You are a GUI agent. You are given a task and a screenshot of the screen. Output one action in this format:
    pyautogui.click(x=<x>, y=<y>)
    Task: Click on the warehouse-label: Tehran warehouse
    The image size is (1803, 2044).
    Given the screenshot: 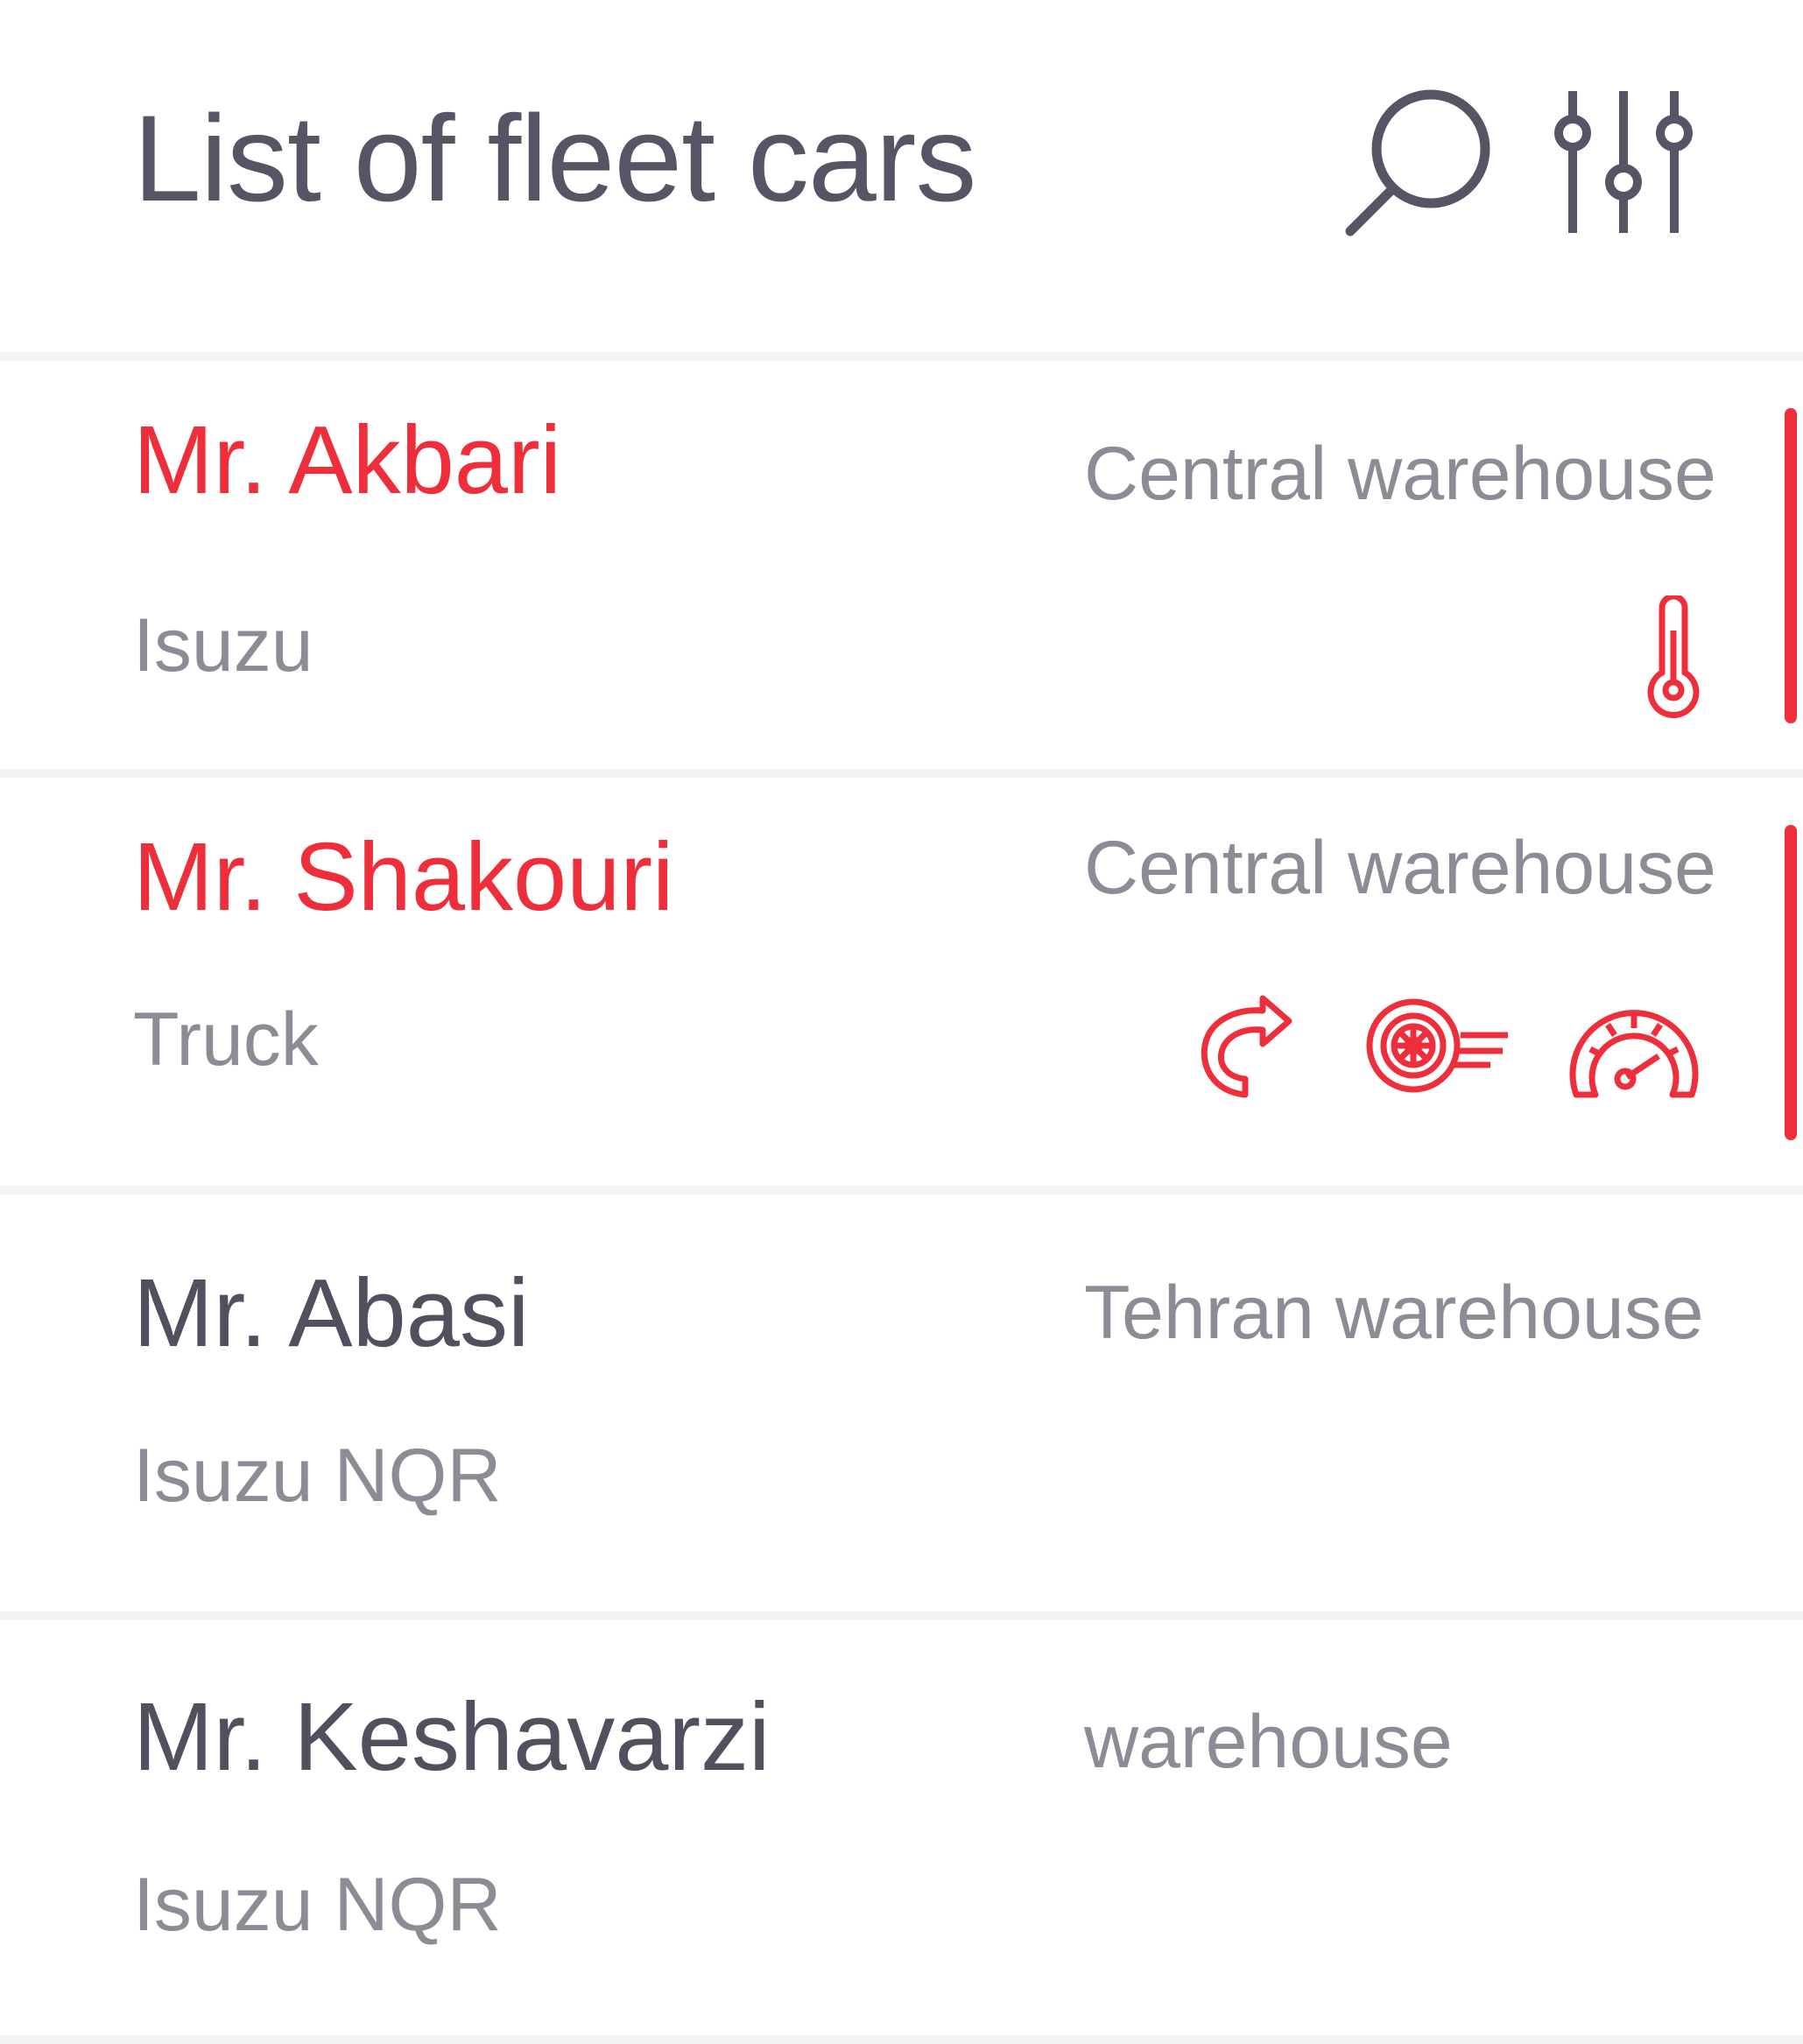 What is the action you would take?
    pyautogui.click(x=1394, y=1313)
    